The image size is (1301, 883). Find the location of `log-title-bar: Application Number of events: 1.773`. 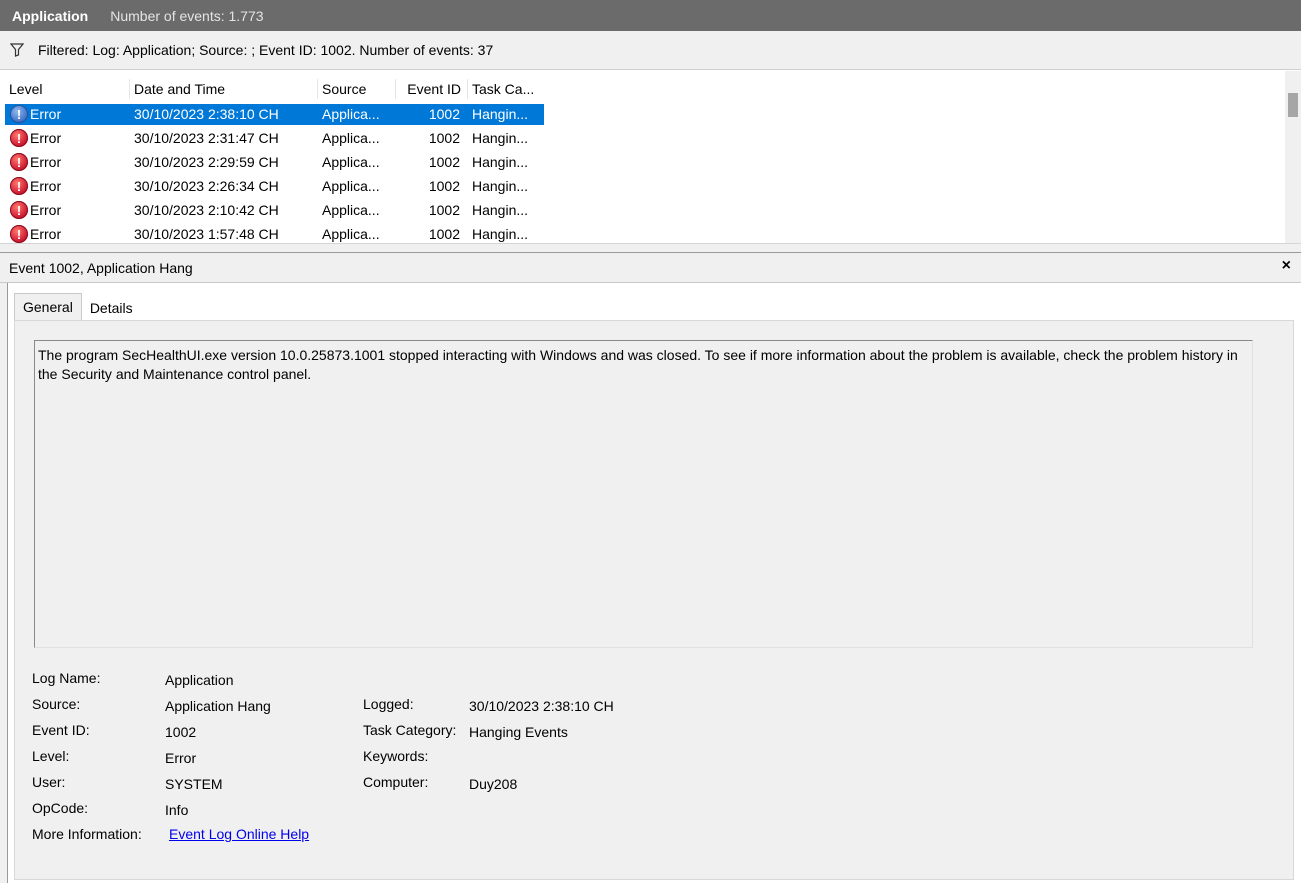

log-title-bar: Application Number of events: 1.773 is located at coordinates (650, 15).